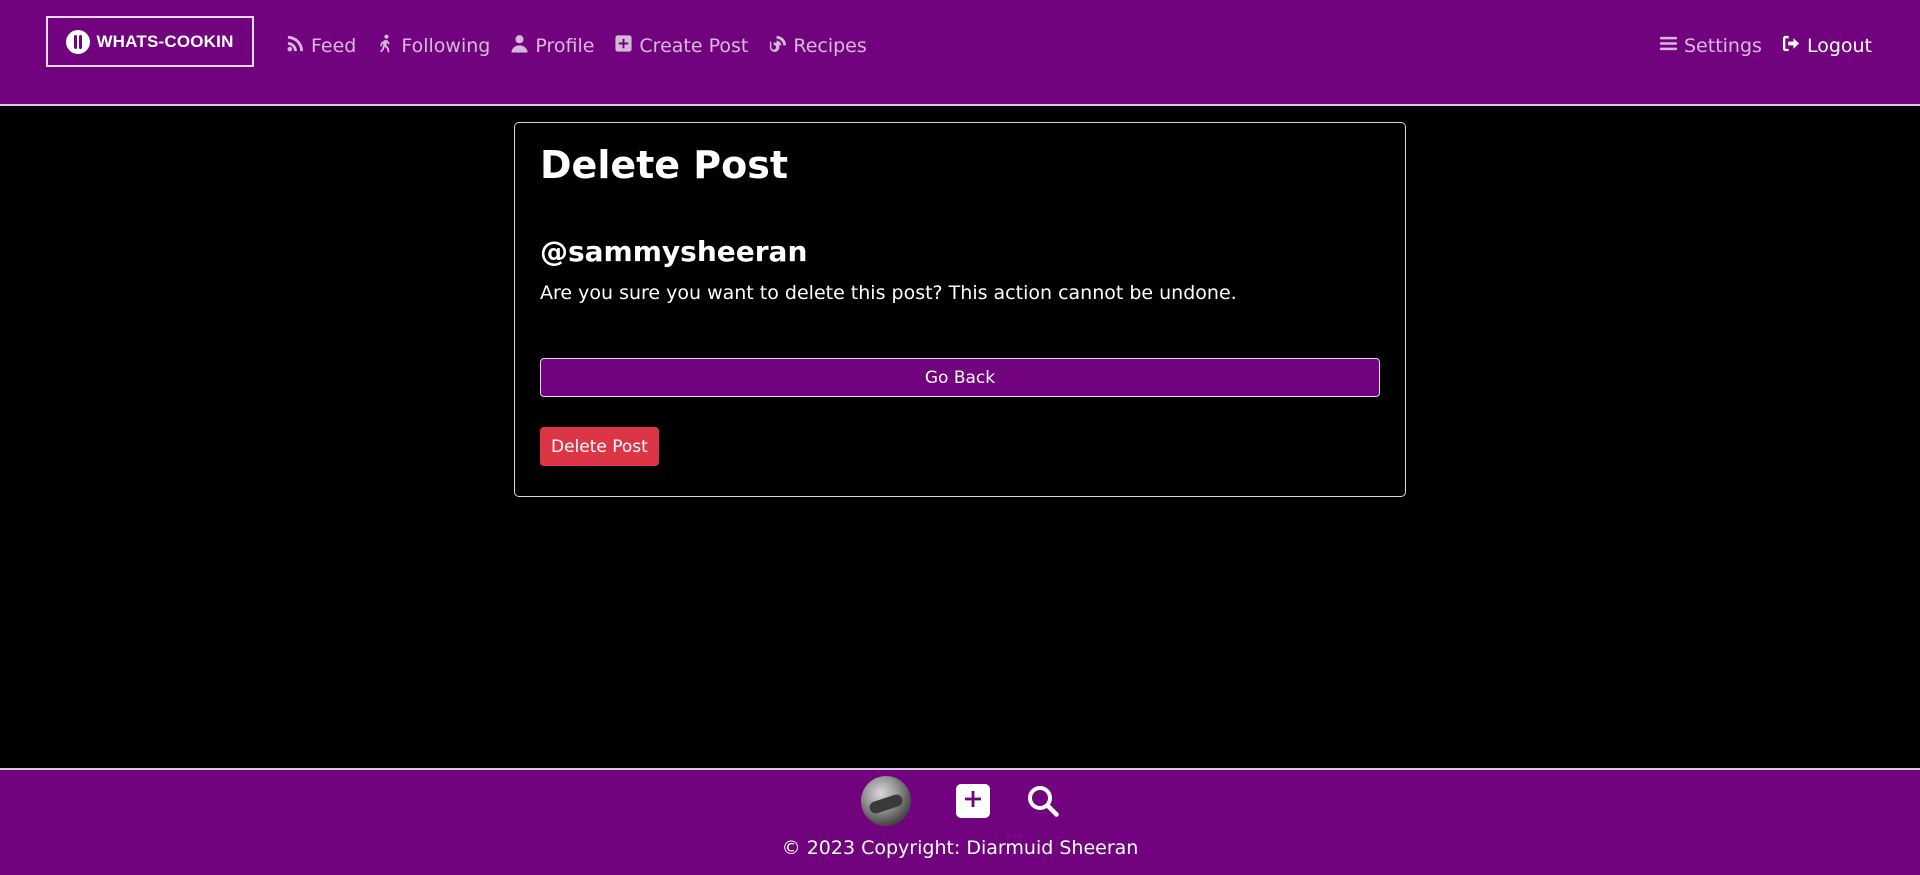 The image size is (1920, 875). What do you see at coordinates (1839, 46) in the screenshot?
I see `nav-item-label: Logout` at bounding box center [1839, 46].